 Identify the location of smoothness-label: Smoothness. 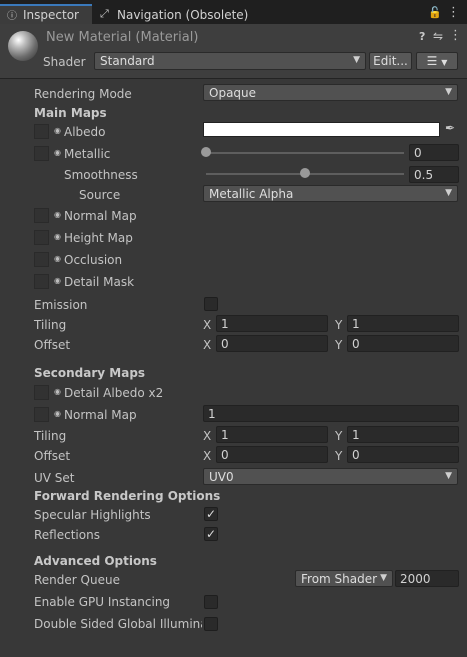
(101, 175).